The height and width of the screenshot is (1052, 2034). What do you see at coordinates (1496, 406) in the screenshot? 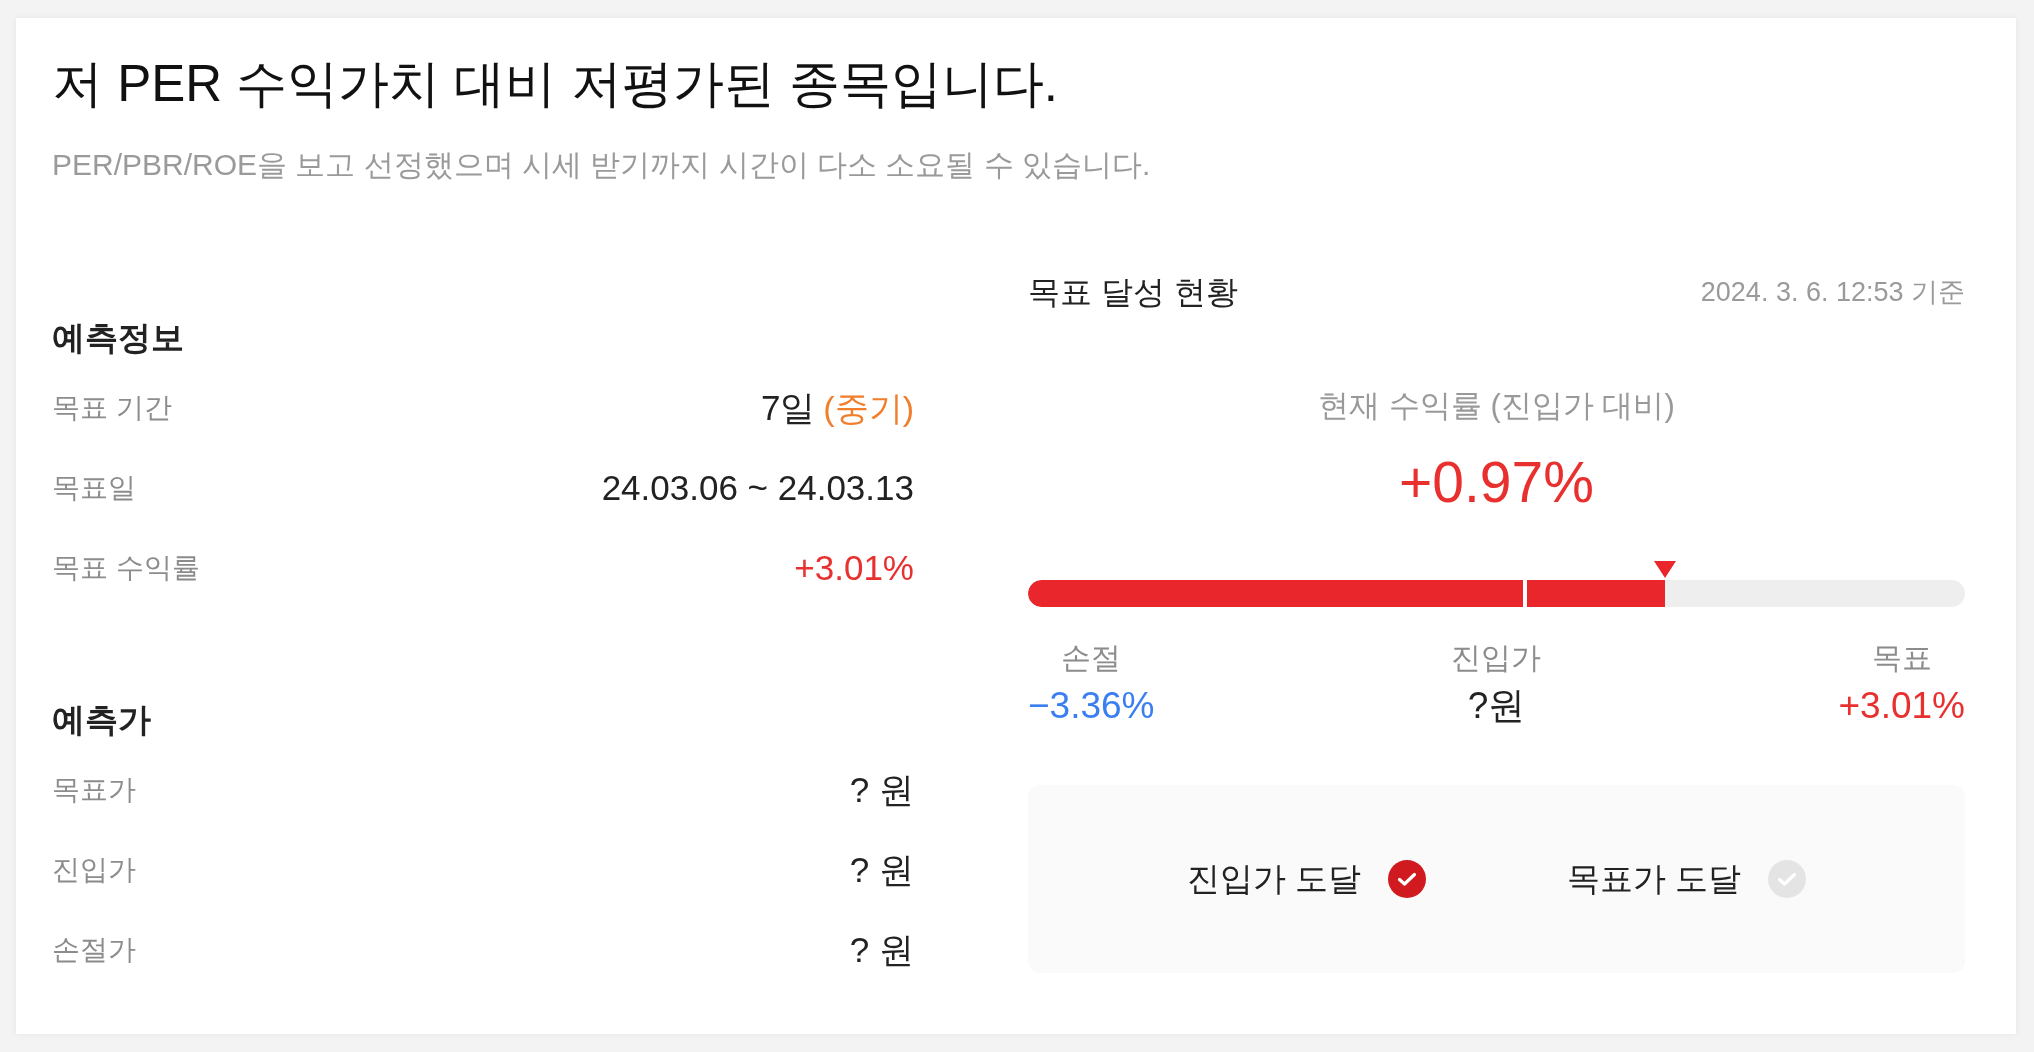
I see `return-label: 현재 수익률 (진입가 대비)` at bounding box center [1496, 406].